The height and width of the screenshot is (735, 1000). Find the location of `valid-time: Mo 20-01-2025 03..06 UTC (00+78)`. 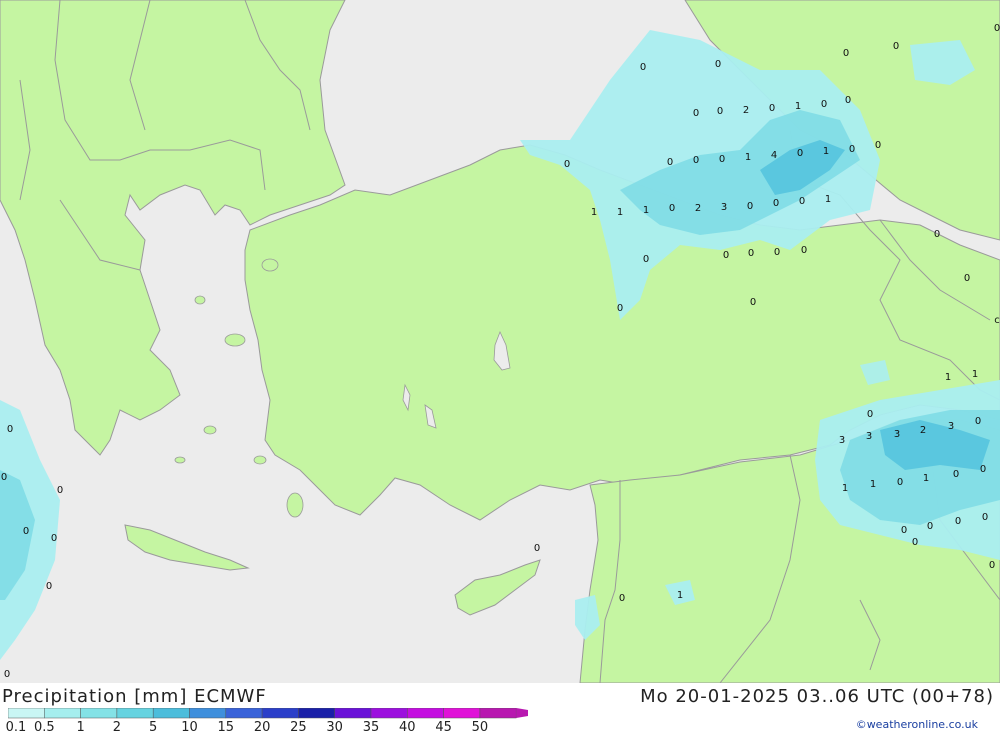

valid-time: Mo 20-01-2025 03..06 UTC (00+78) is located at coordinates (817, 696).